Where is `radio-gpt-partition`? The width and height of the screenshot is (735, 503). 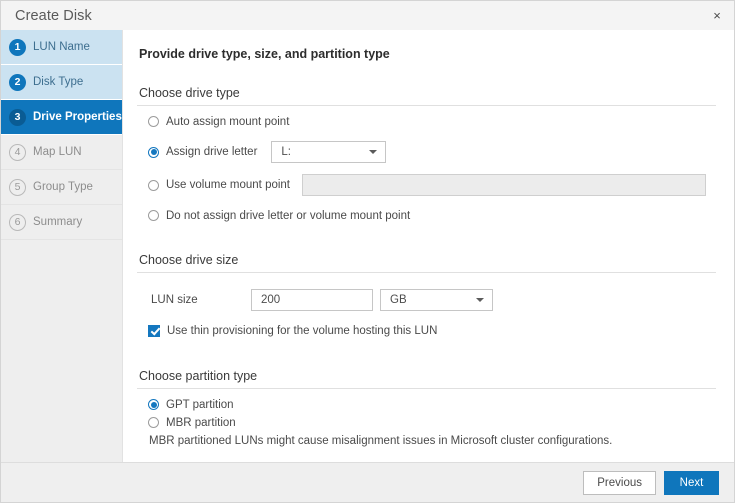
radio-gpt-partition is located at coordinates (153, 404).